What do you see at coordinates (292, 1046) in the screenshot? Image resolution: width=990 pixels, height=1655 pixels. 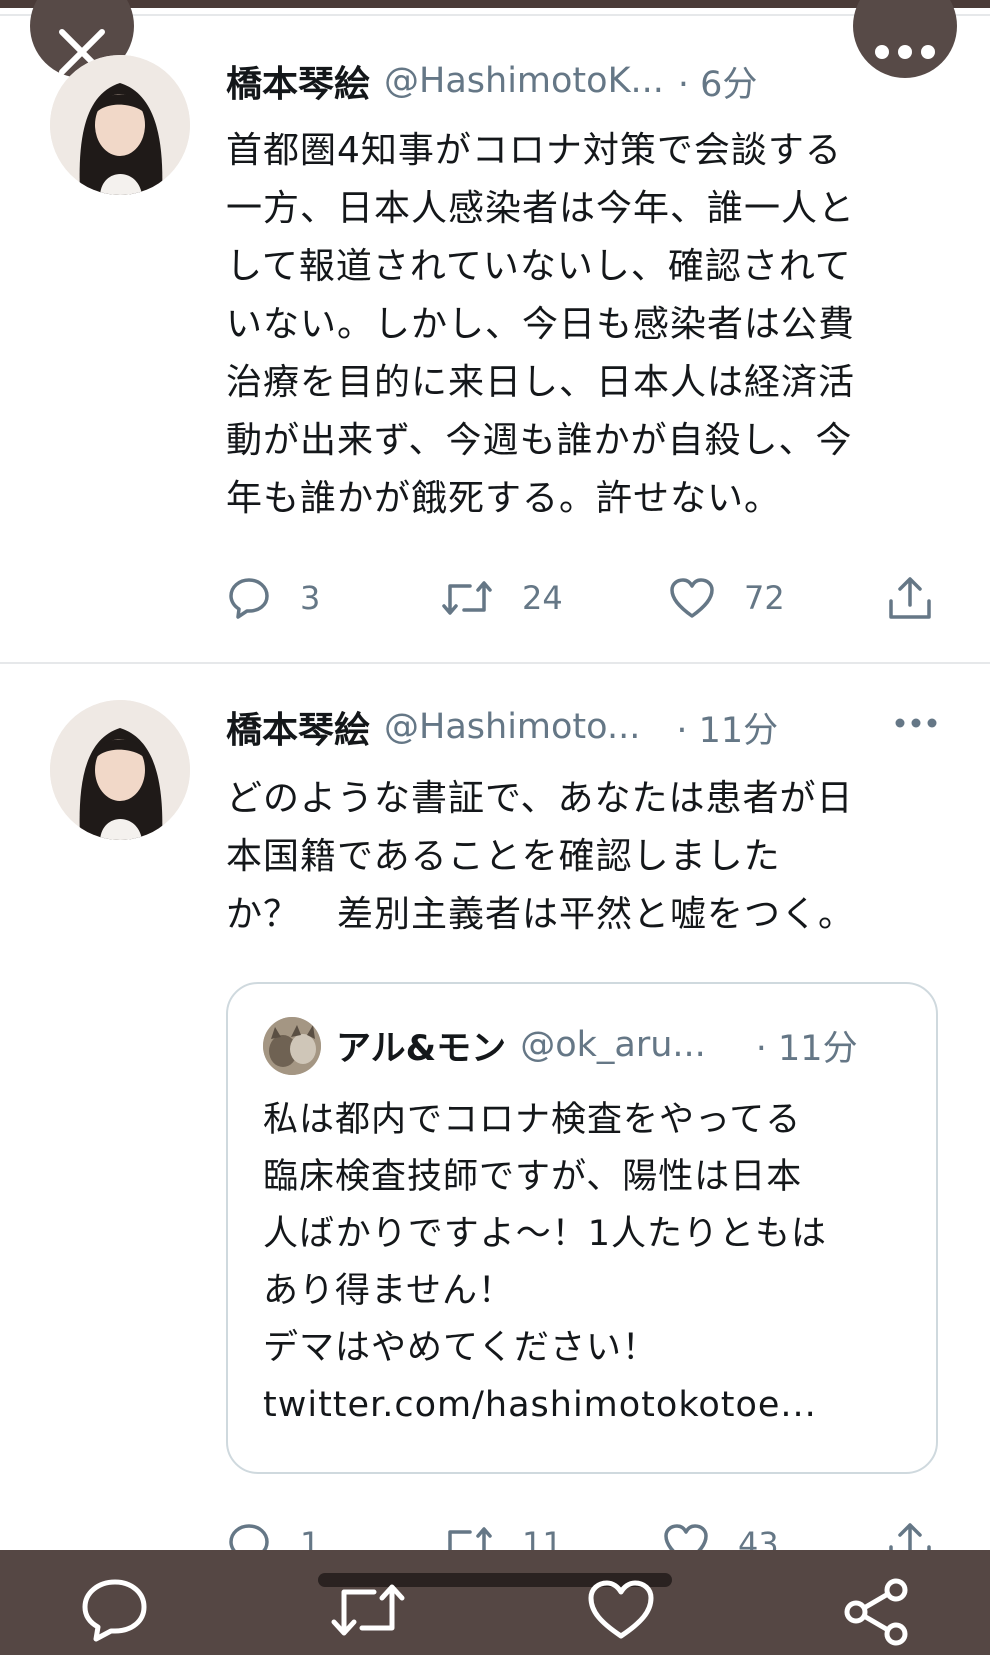 I see `quoted-avatar` at bounding box center [292, 1046].